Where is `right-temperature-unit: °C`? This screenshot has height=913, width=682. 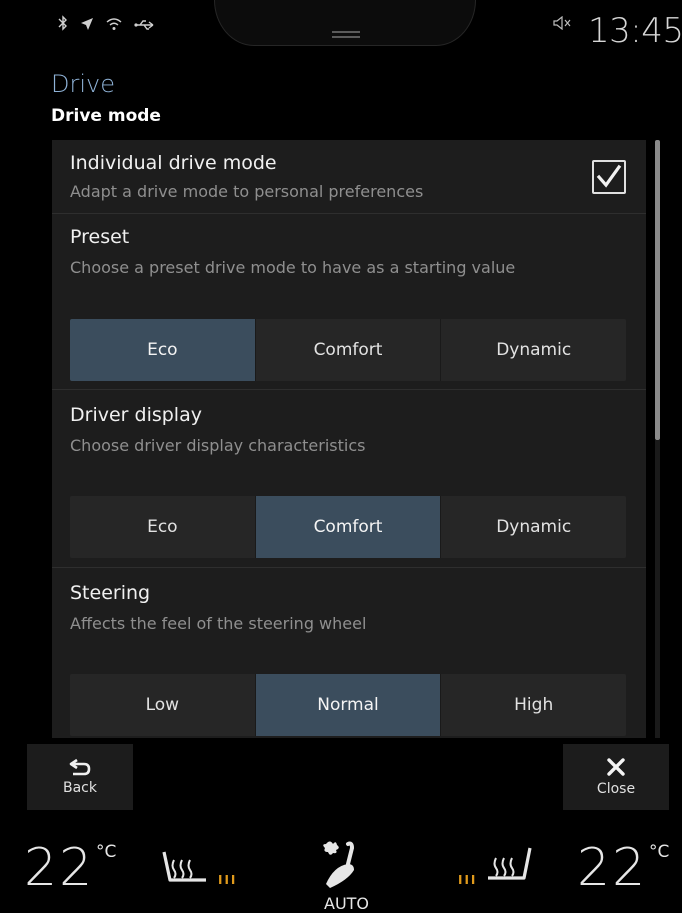
right-temperature-unit: °C is located at coordinates (659, 852).